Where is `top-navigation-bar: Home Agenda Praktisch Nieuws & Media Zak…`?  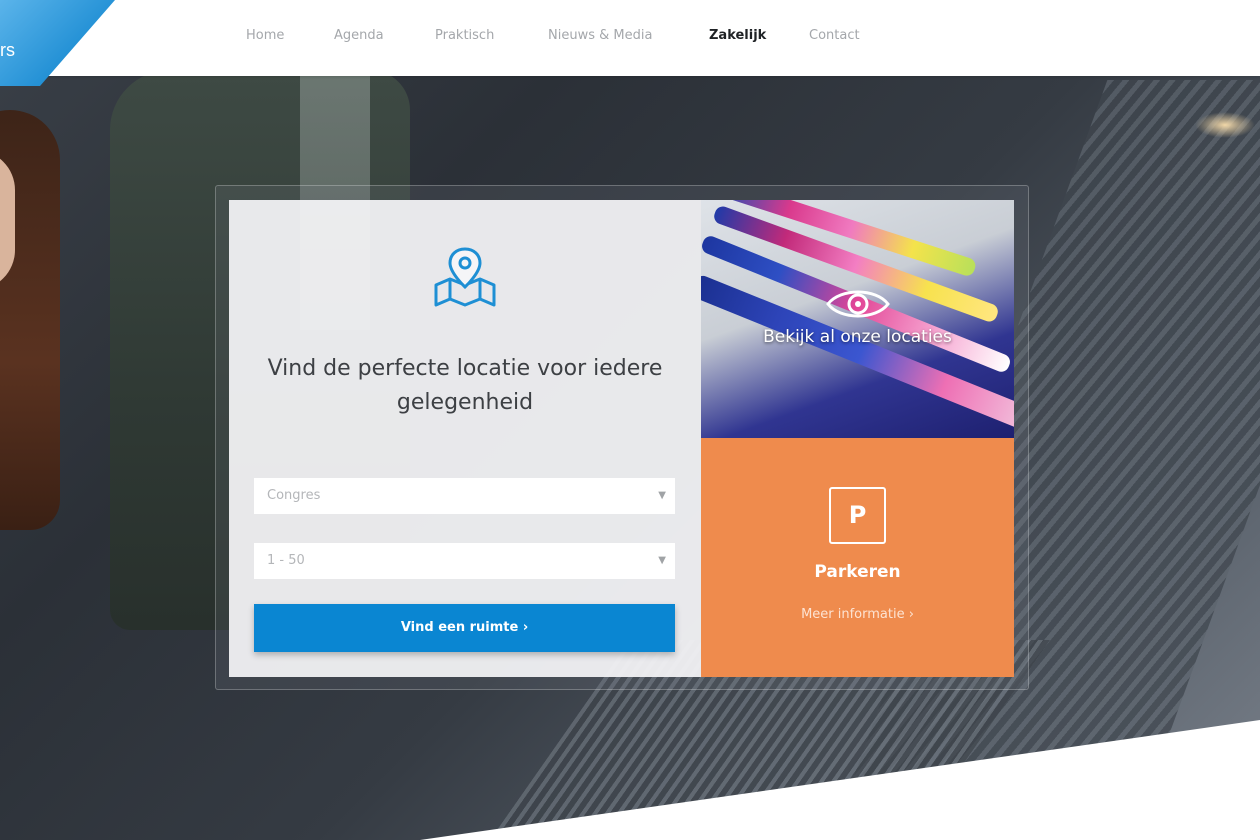 top-navigation-bar: Home Agenda Praktisch Nieuws & Media Zak… is located at coordinates (630, 38).